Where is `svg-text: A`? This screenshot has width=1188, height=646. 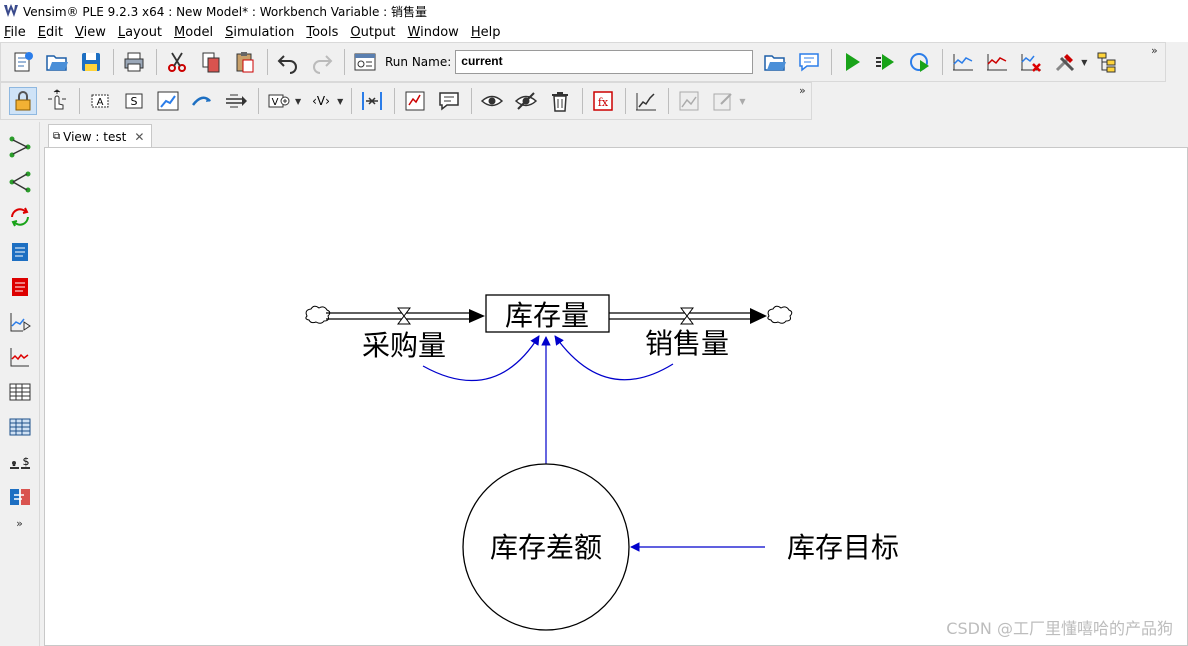 svg-text: A is located at coordinates (100, 102).